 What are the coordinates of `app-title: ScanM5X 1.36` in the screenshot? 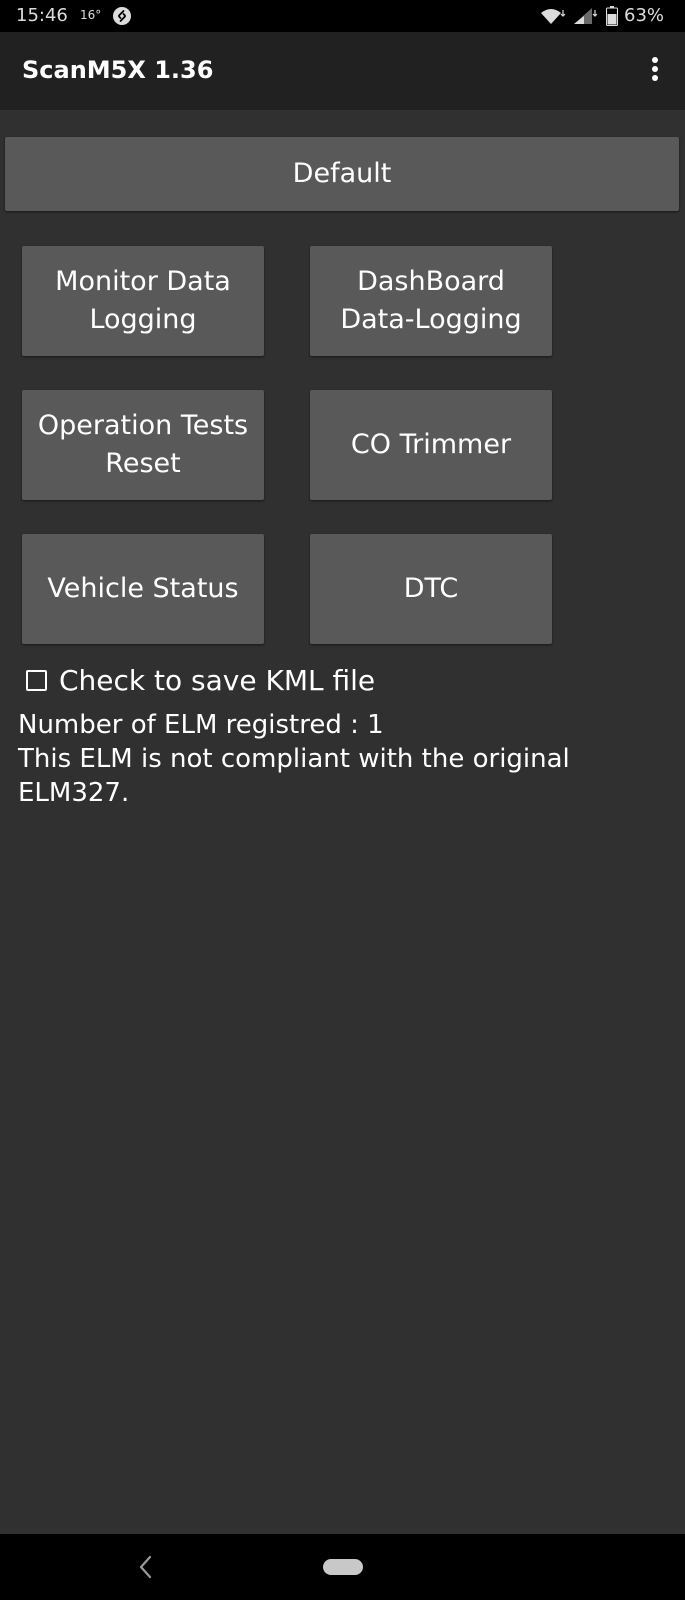 It's located at (118, 70).